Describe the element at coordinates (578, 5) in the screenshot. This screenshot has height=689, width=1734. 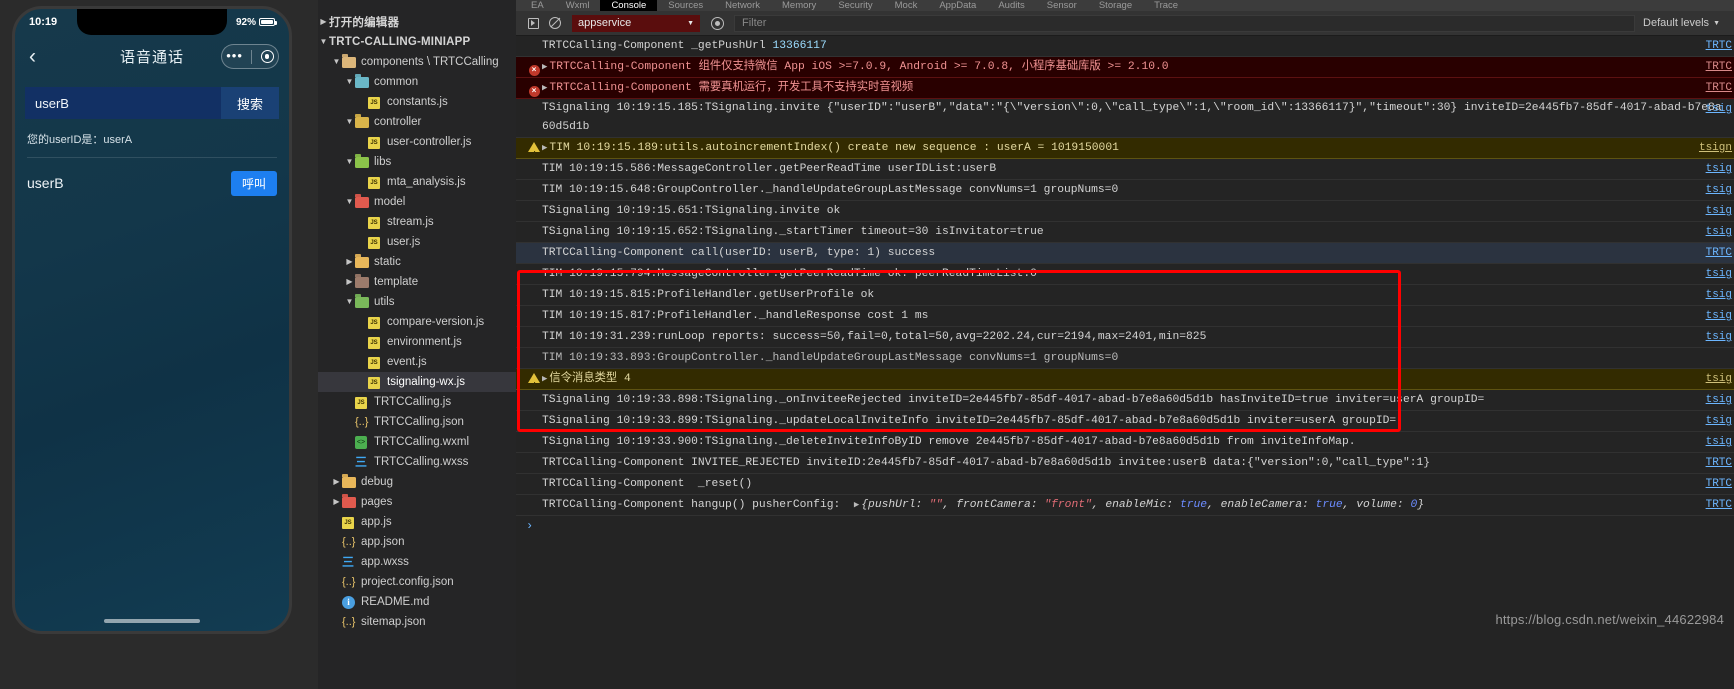
I see `tab-wxml: Wxml` at that location.